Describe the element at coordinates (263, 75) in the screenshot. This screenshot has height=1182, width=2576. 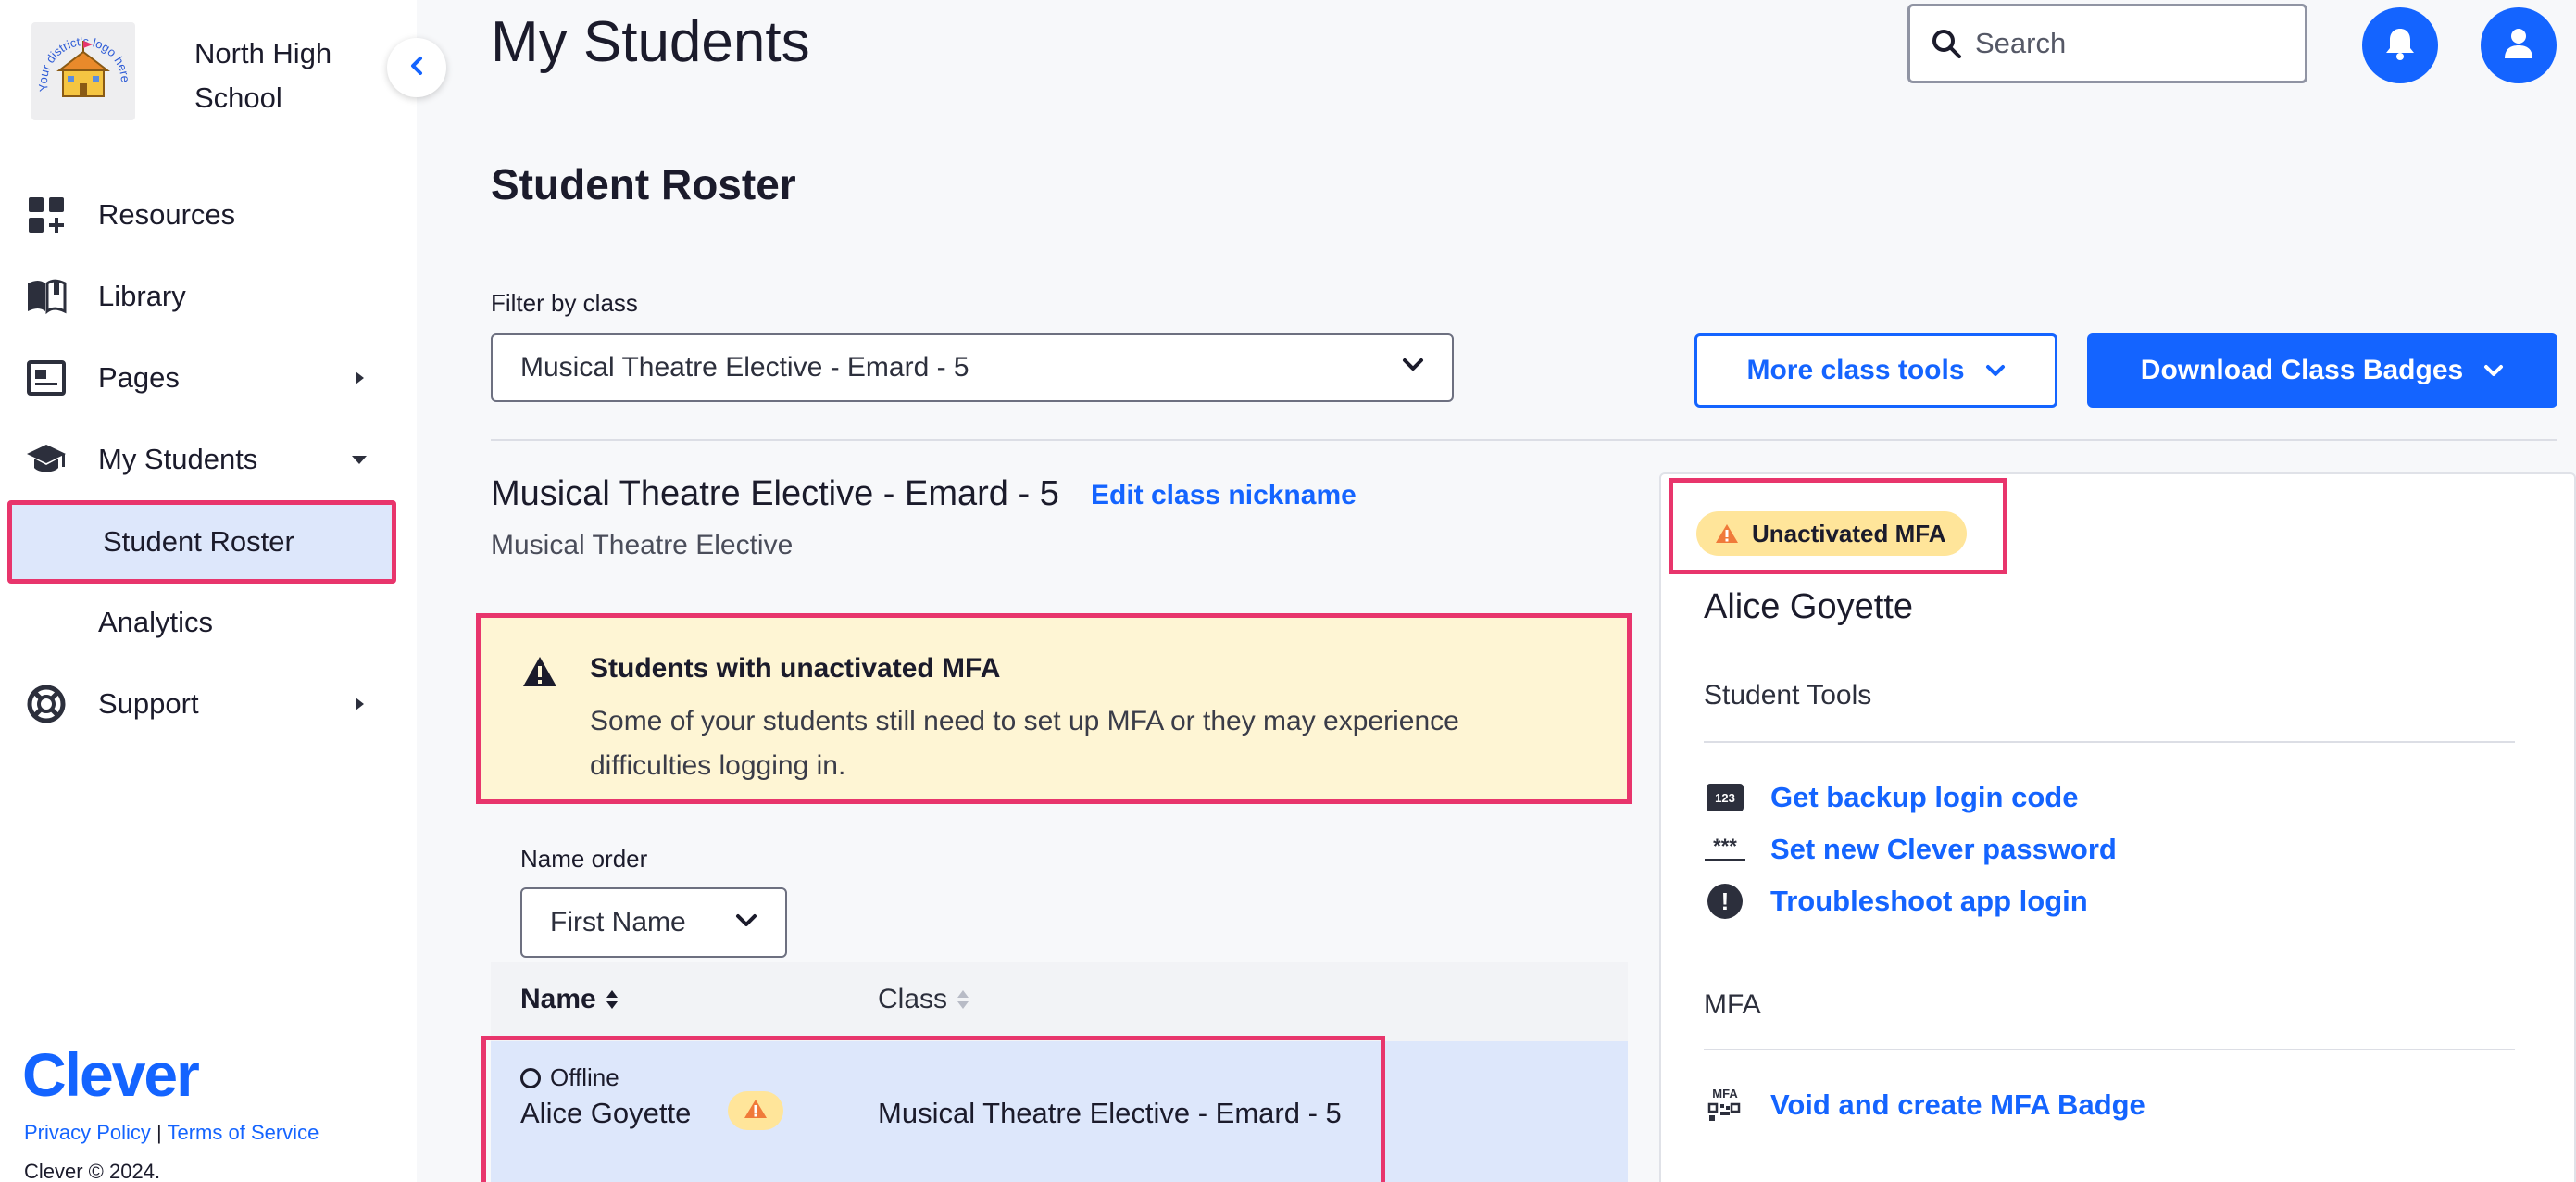
I see `school-name: North High School` at that location.